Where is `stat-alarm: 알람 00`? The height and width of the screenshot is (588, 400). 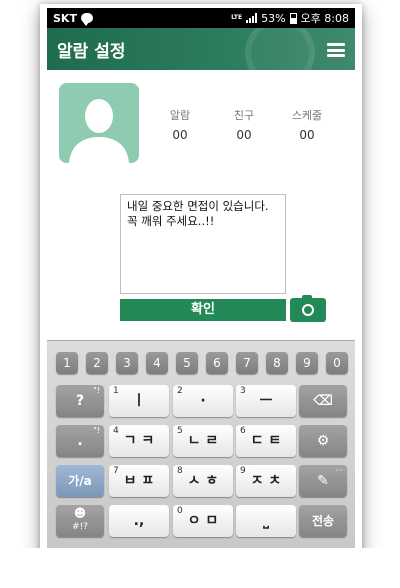 stat-alarm: 알람 00 is located at coordinates (180, 125).